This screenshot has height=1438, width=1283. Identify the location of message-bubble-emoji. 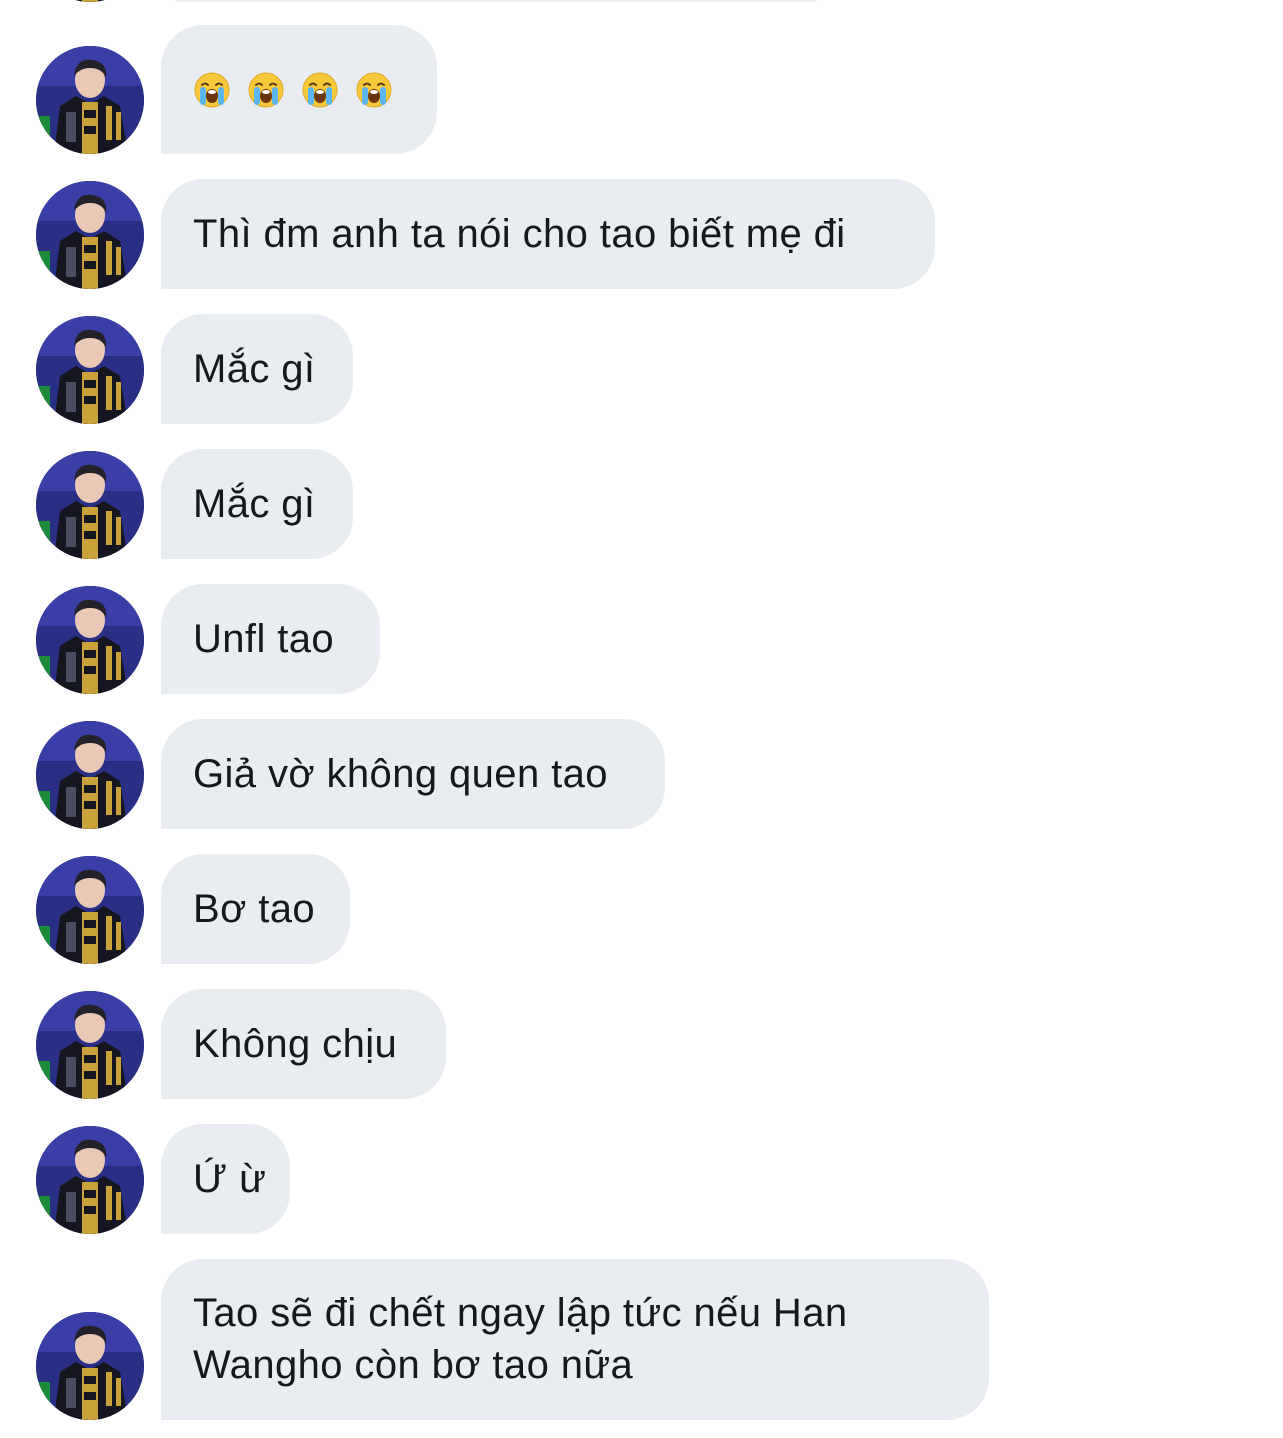
(299, 89).